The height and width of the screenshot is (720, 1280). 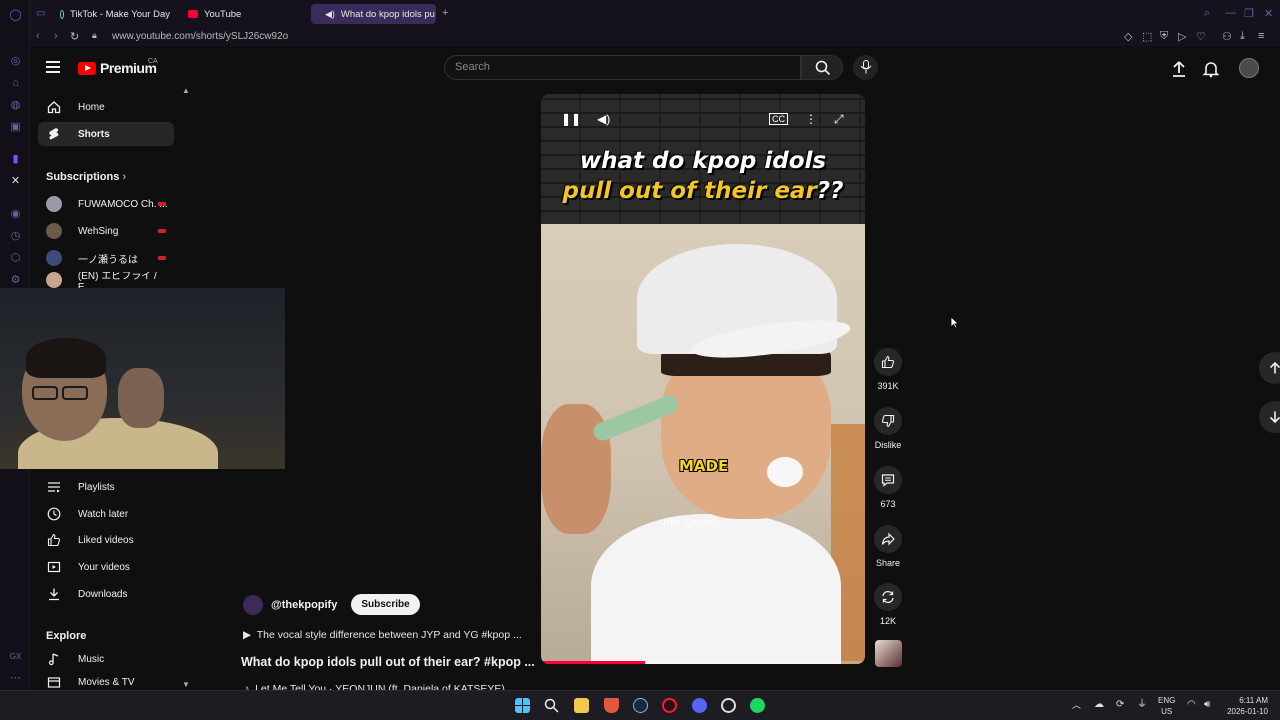 I want to click on browser-logo-icon: ◯, so click(x=15, y=15).